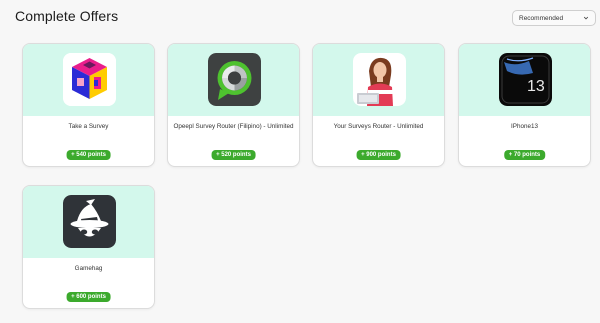  What do you see at coordinates (67, 16) in the screenshot?
I see `page-title: Complete Offers` at bounding box center [67, 16].